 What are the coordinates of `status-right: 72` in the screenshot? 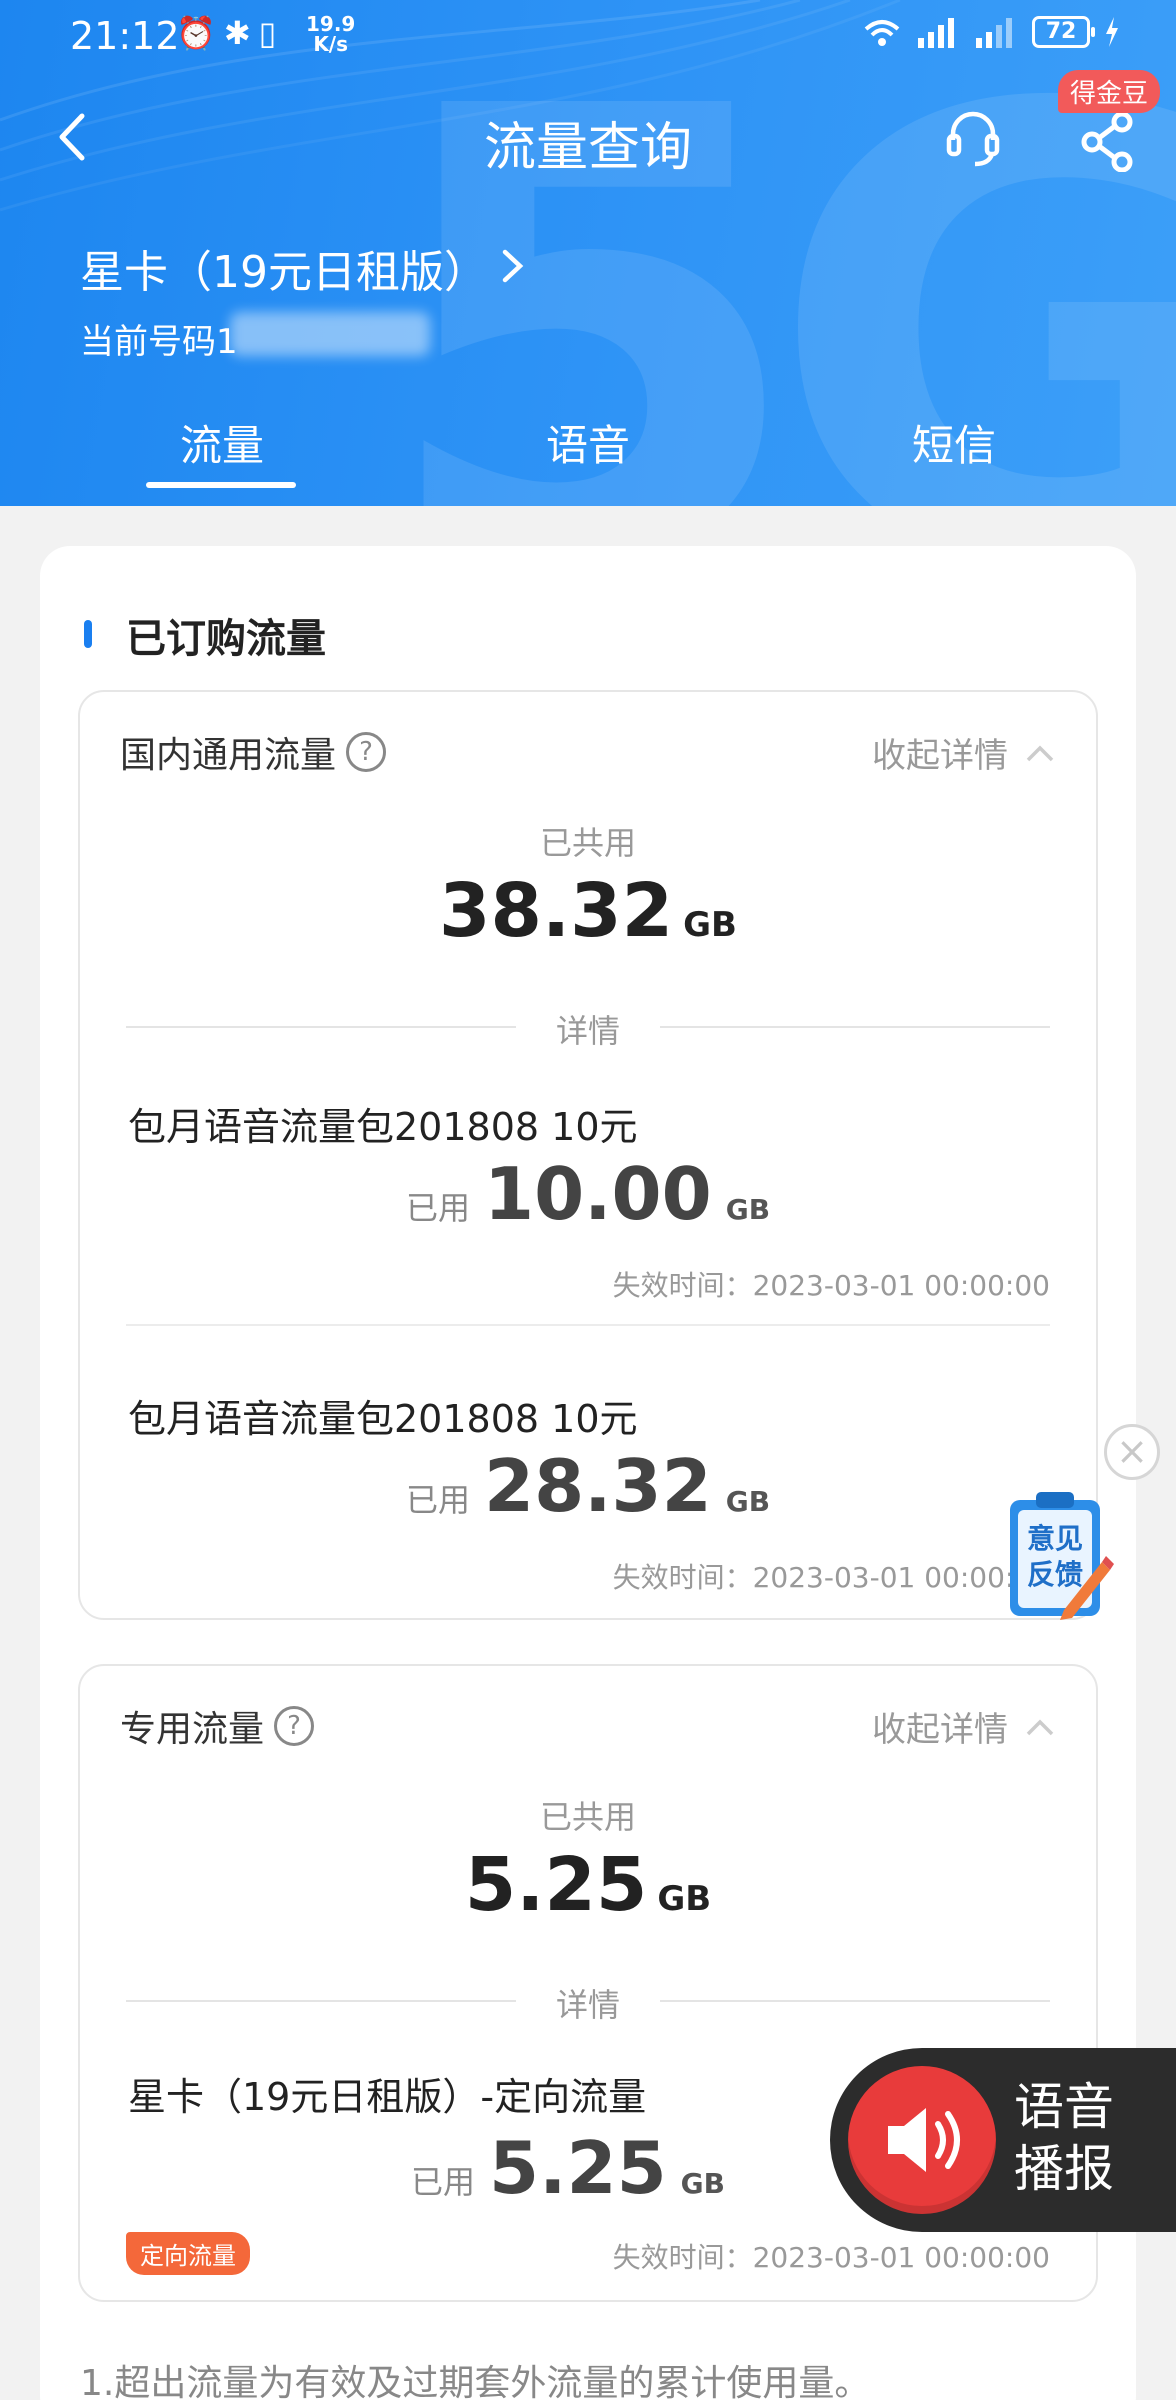 It's located at (991, 32).